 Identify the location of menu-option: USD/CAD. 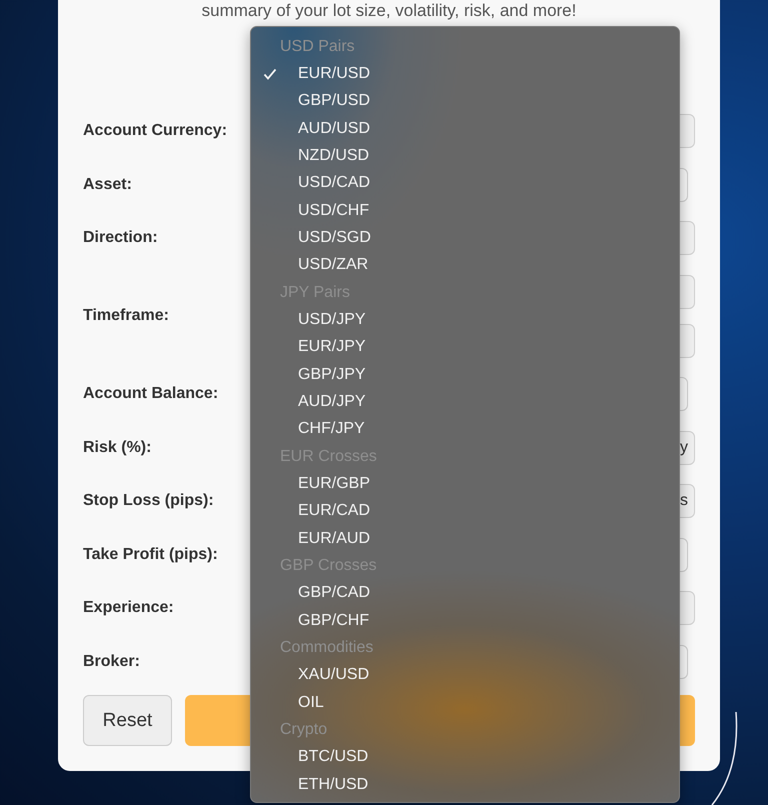
(465, 183).